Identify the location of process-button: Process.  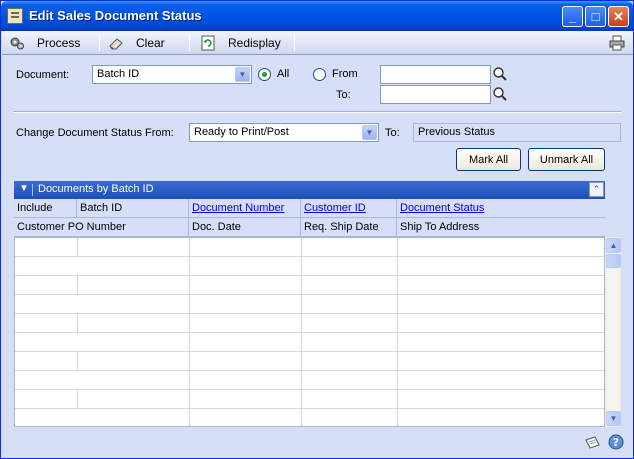
(44, 43).